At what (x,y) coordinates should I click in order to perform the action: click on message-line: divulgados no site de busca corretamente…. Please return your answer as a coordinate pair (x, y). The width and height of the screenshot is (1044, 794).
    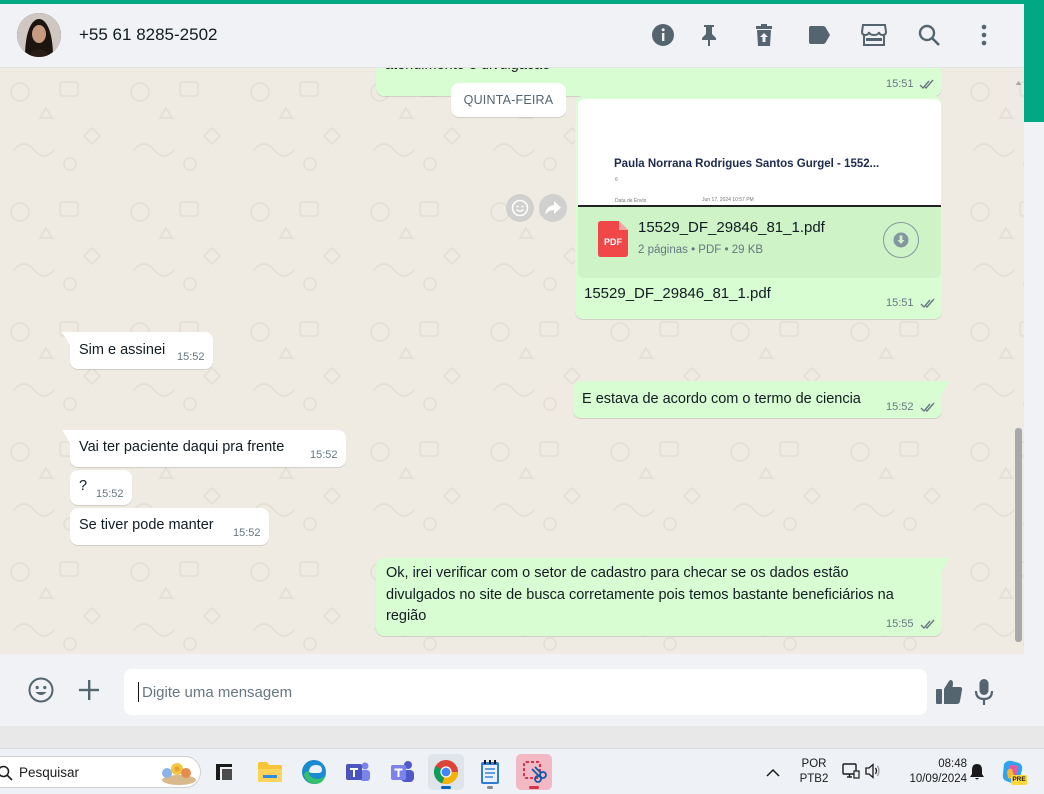
    Looking at the image, I should click on (640, 594).